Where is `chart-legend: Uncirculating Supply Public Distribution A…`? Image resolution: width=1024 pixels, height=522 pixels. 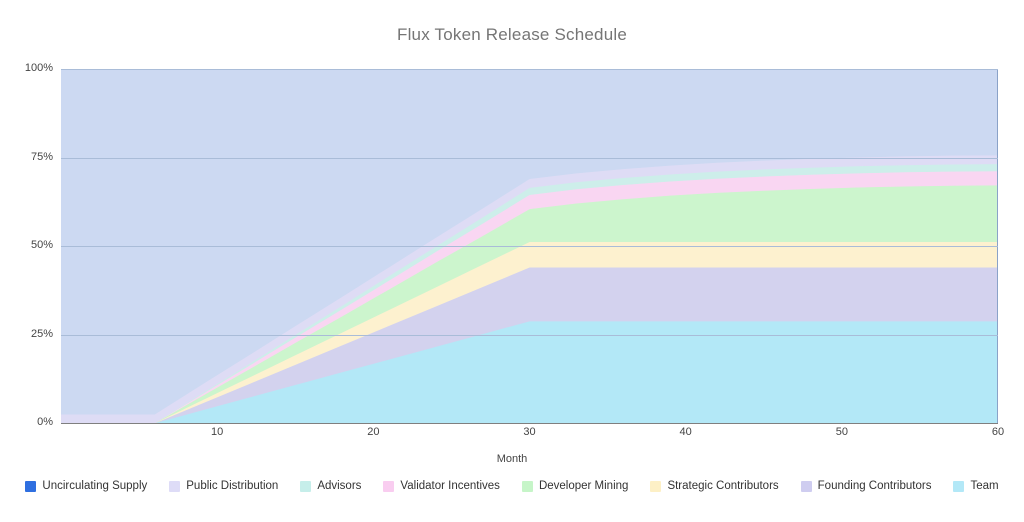 chart-legend: Uncirculating Supply Public Distribution A… is located at coordinates (512, 486).